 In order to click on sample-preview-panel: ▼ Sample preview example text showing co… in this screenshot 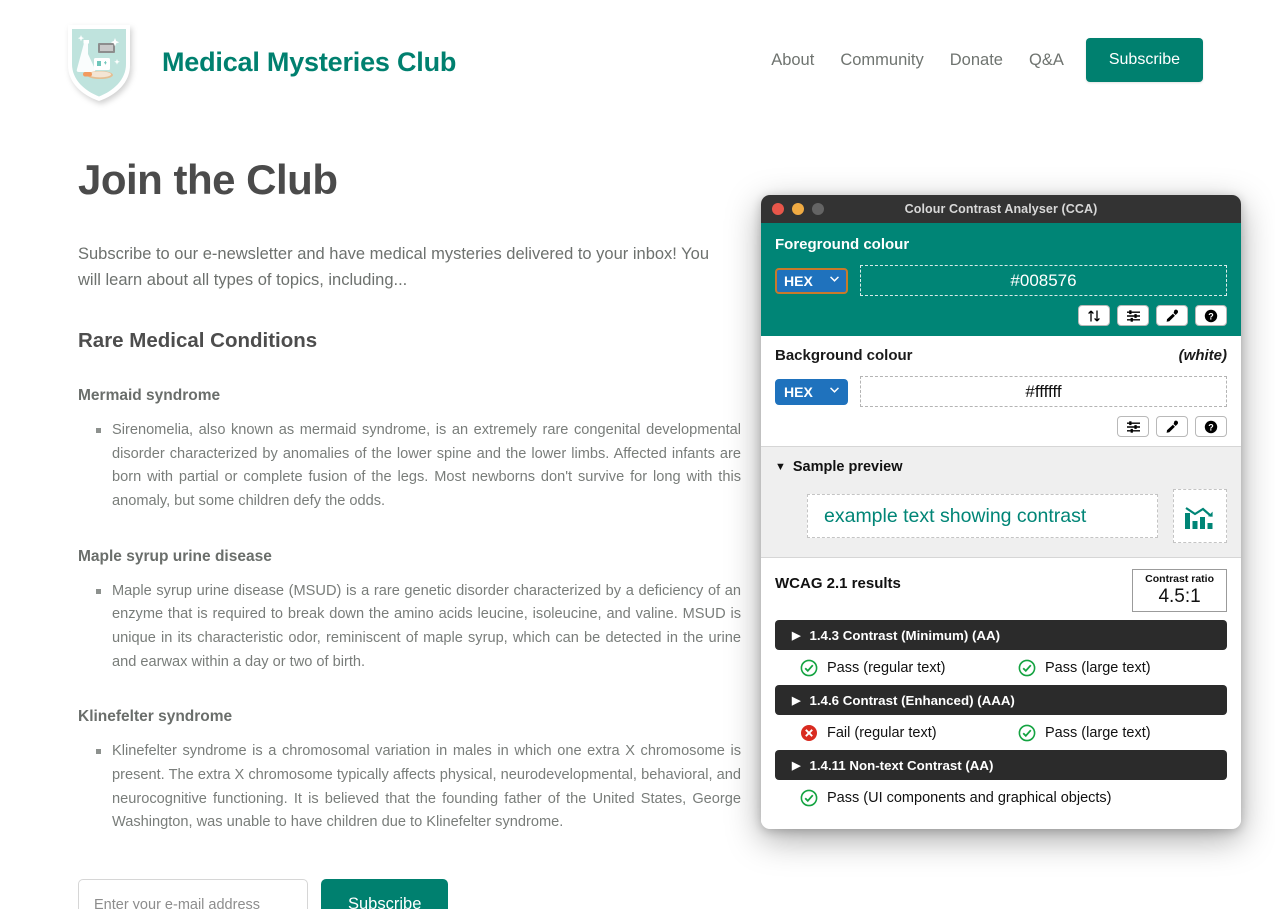, I will do `click(1001, 502)`.